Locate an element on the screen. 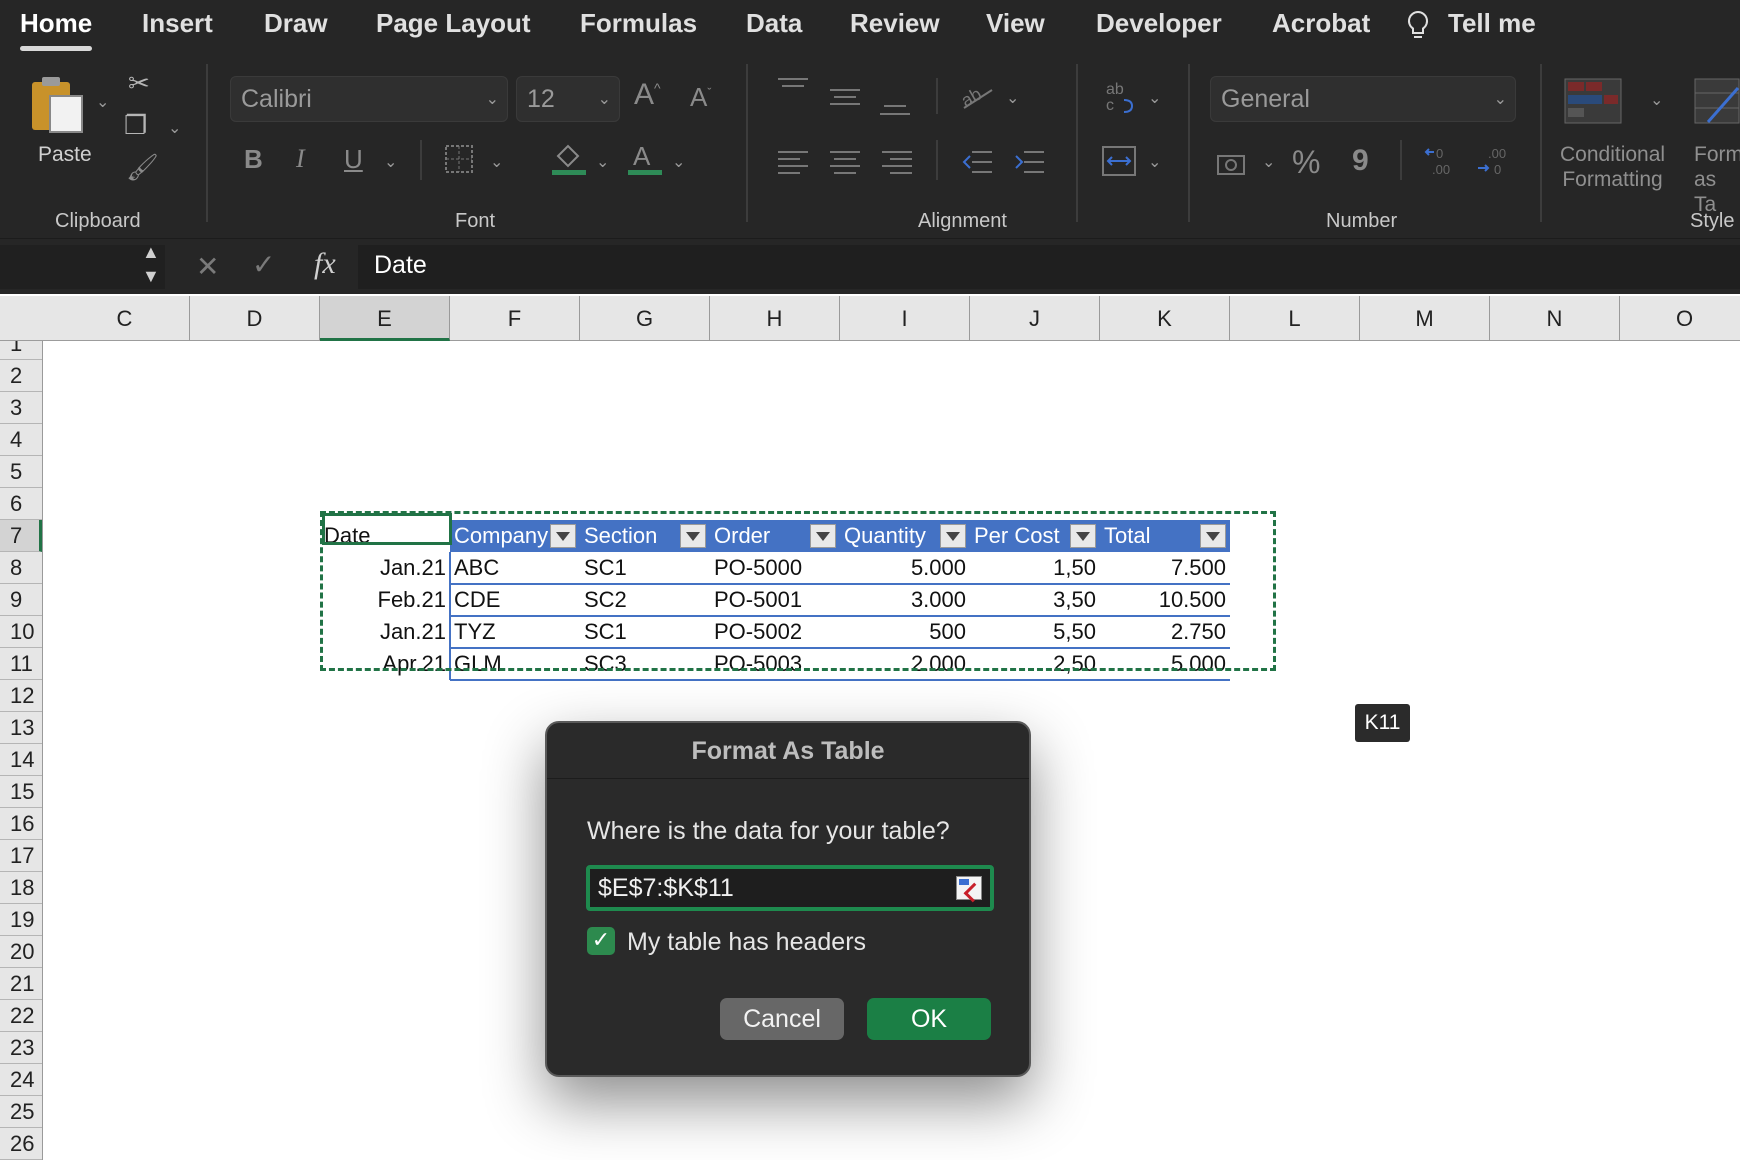 The width and height of the screenshot is (1740, 1160). table-header-cell: Date is located at coordinates (385, 536).